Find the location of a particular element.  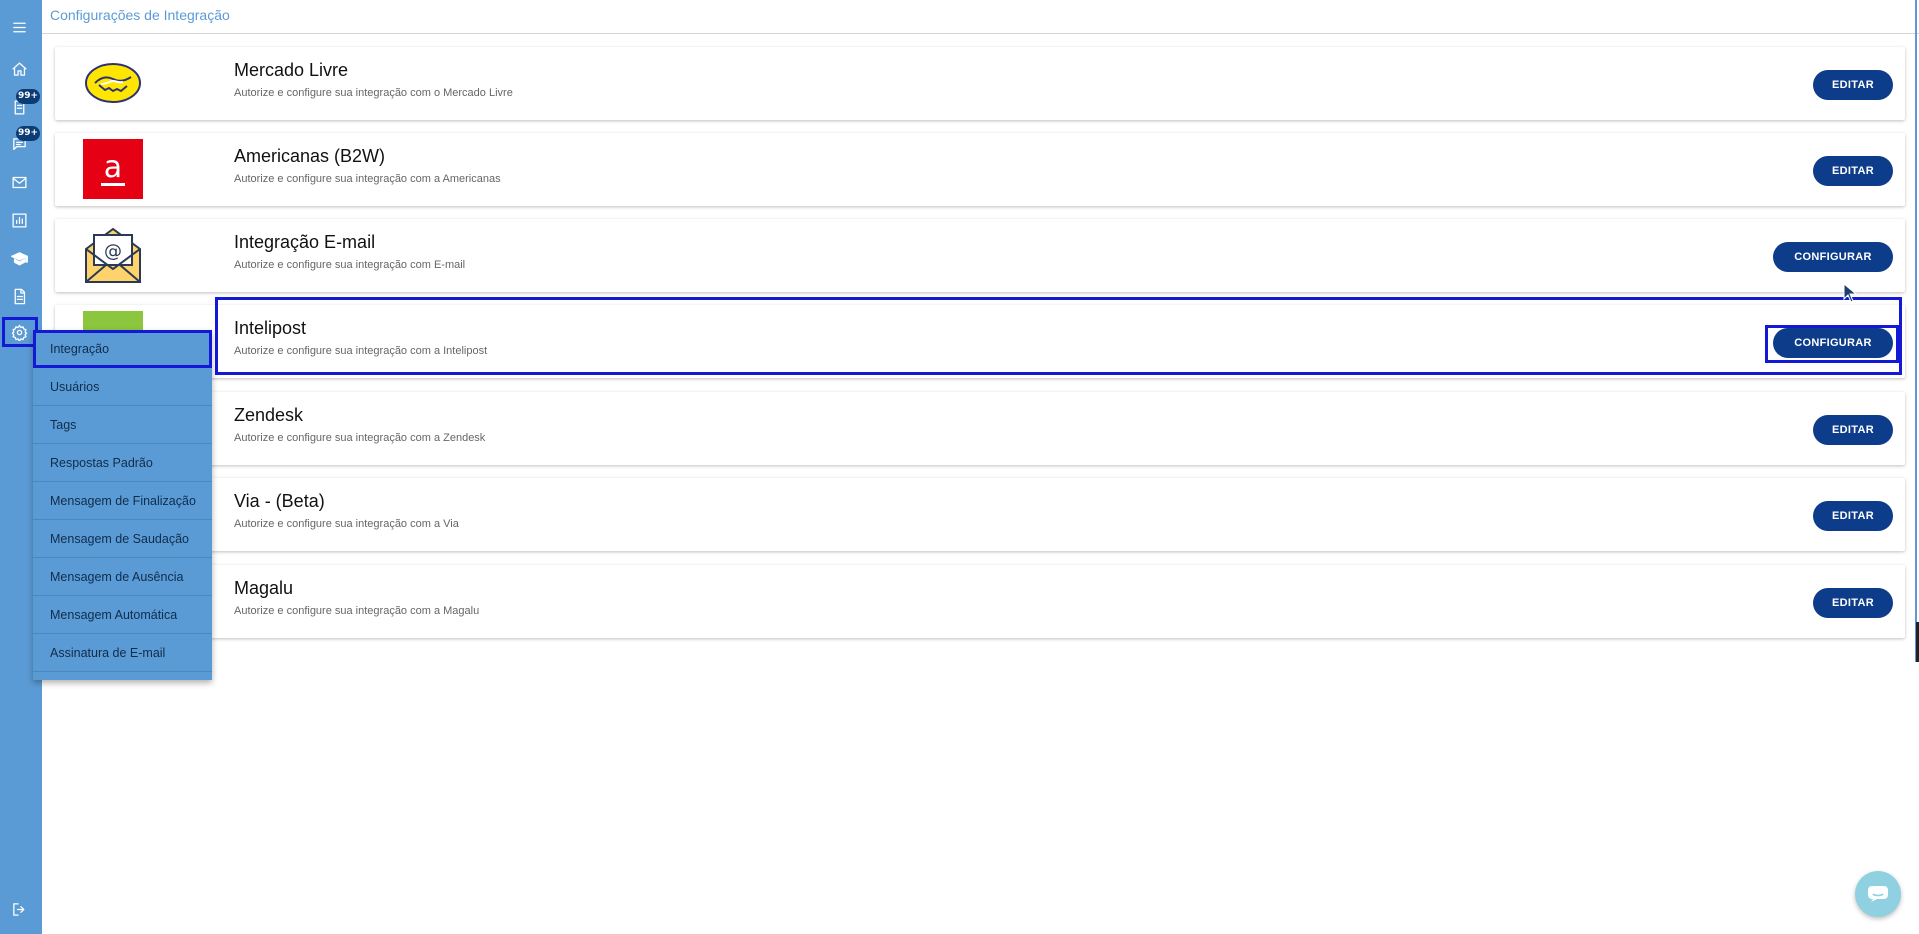

menu-item-assinatura-email: Assinatura de E-mail is located at coordinates (122, 653).